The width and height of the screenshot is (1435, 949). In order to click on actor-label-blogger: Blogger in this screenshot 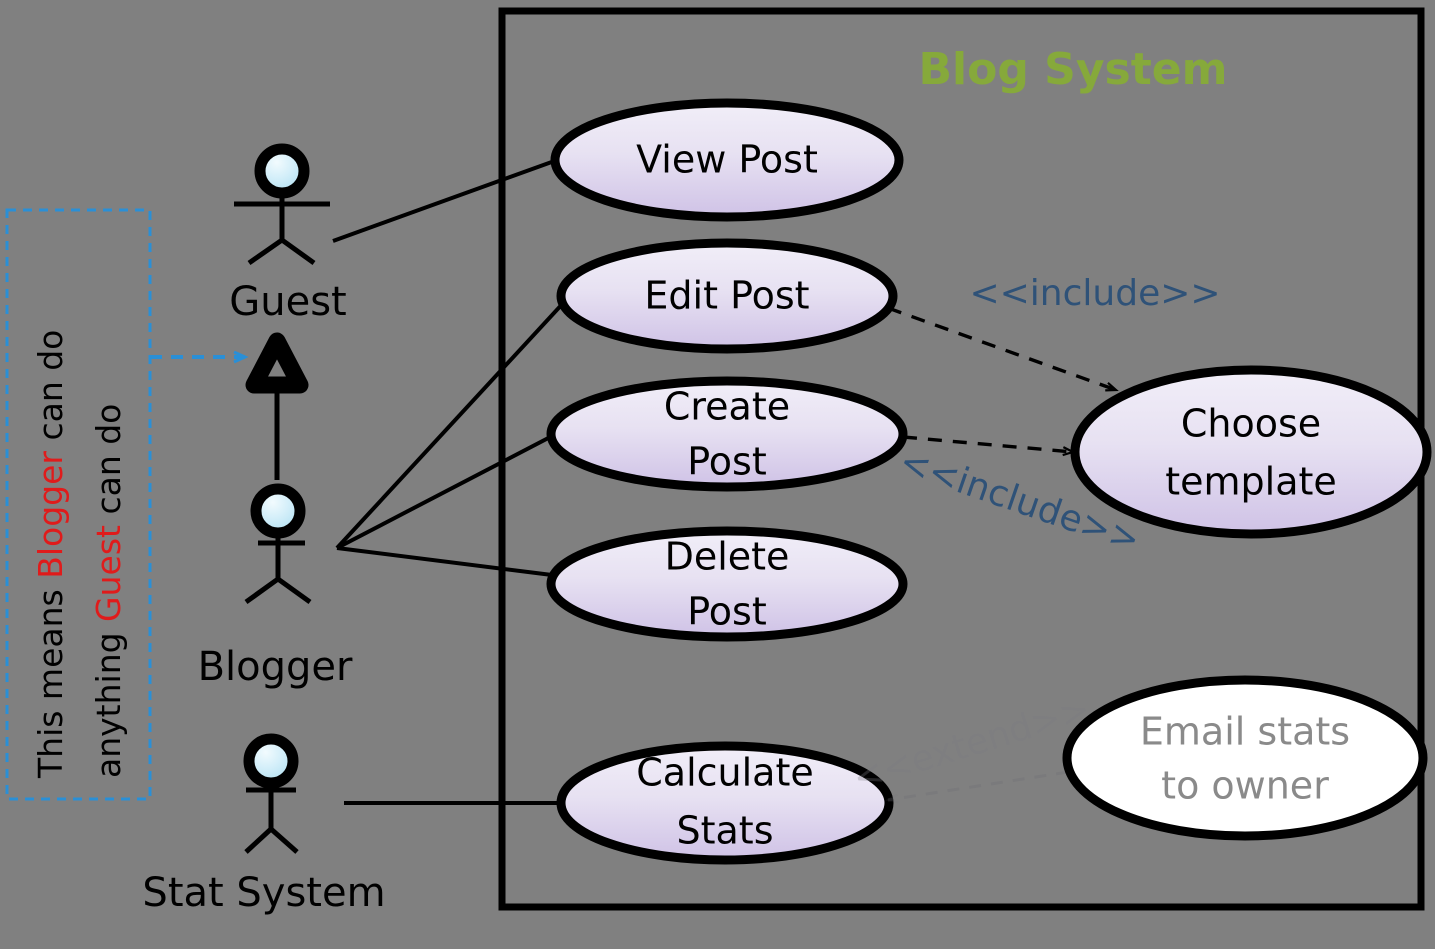, I will do `click(275, 667)`.